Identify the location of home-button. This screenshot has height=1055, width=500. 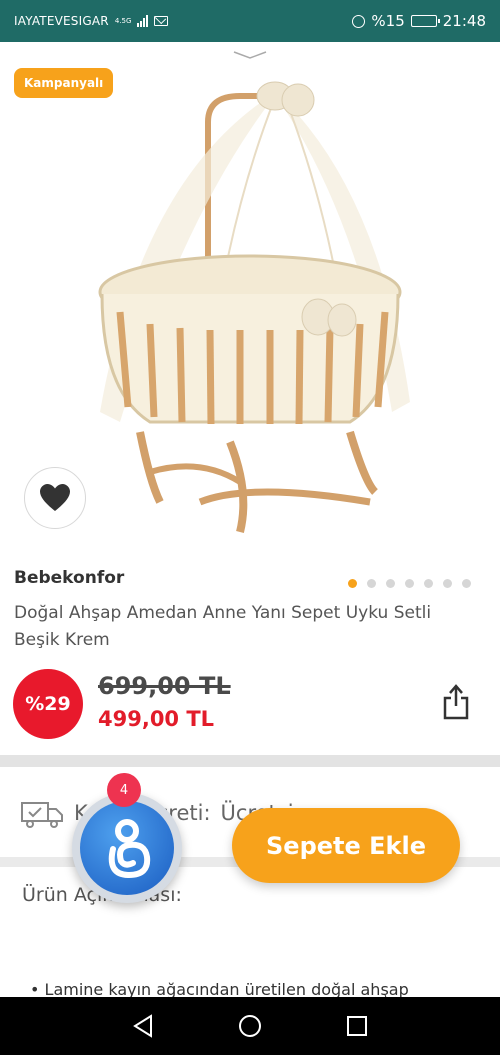
(250, 1026).